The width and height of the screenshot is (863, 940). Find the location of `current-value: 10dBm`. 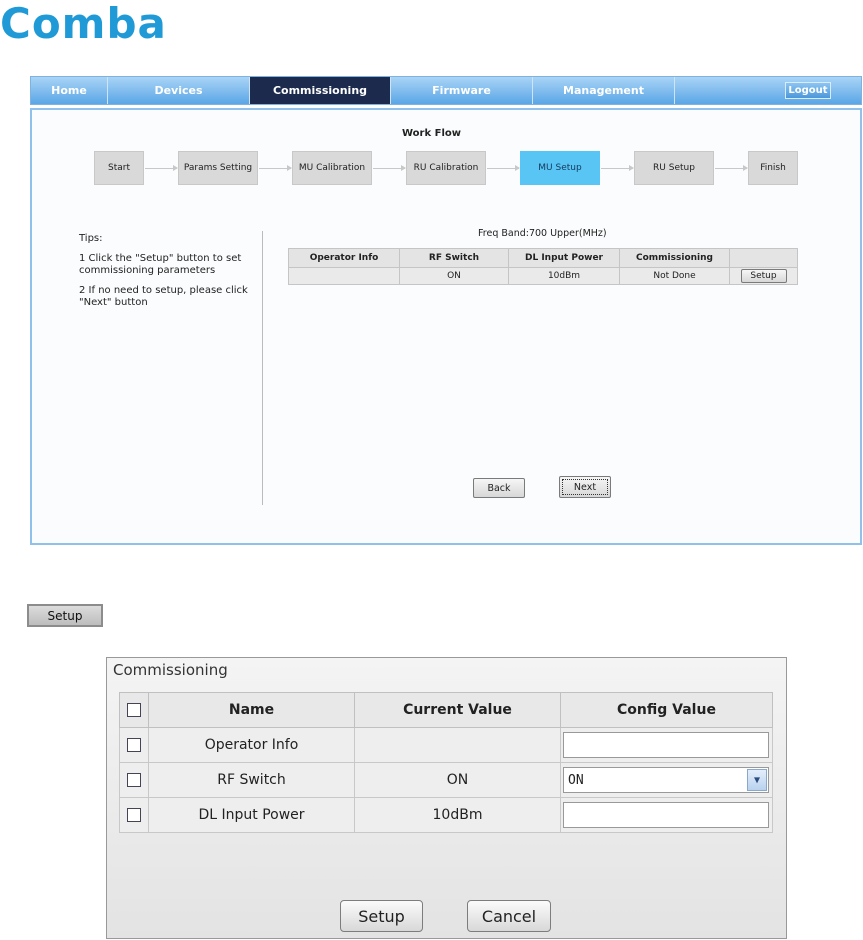

current-value: 10dBm is located at coordinates (457, 815).